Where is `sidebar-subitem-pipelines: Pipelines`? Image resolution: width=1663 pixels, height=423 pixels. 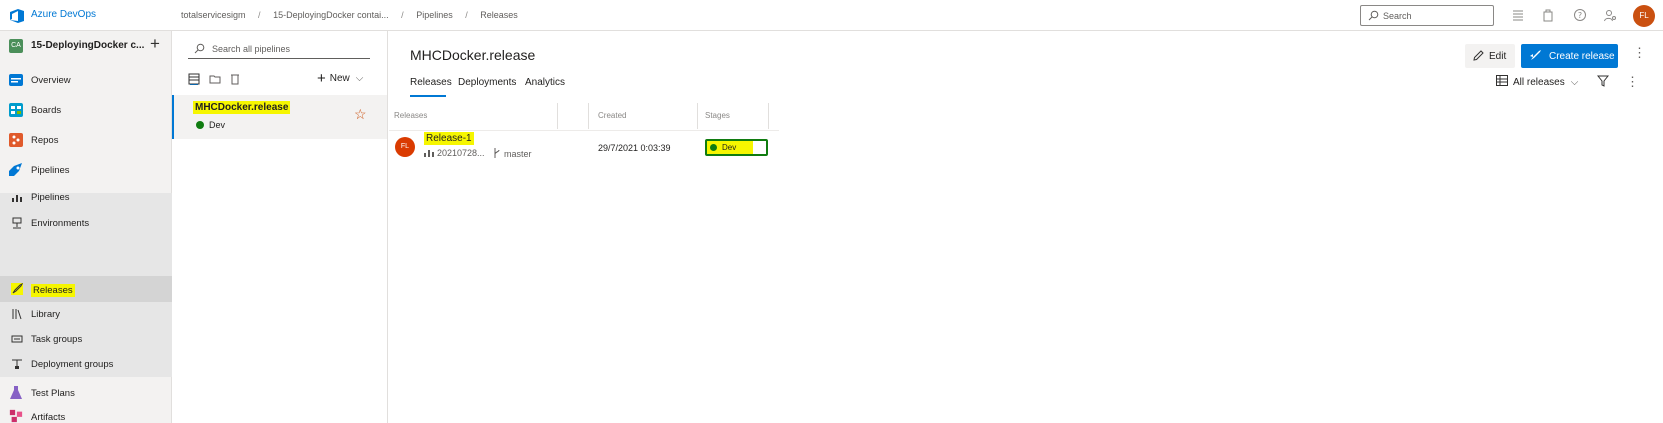
sidebar-subitem-pipelines: Pipelines is located at coordinates (86, 197).